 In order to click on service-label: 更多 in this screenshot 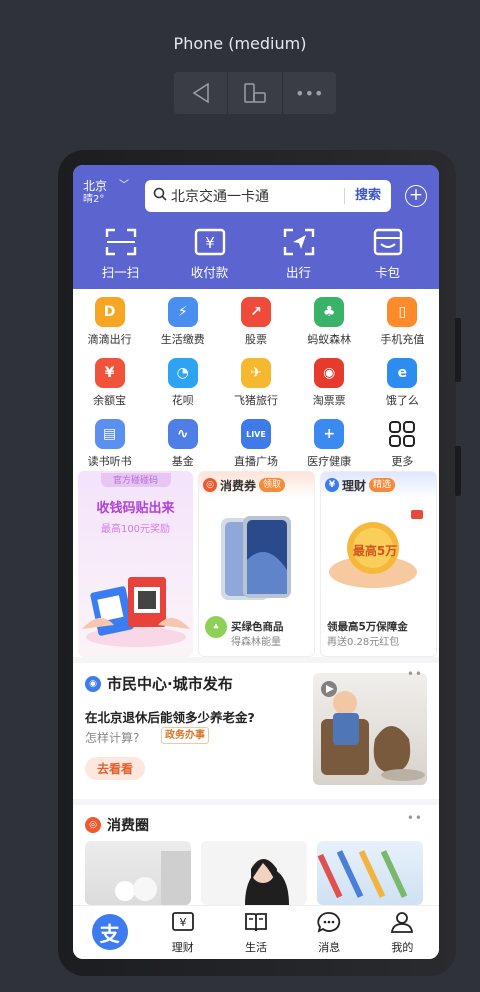, I will do `click(402, 461)`.